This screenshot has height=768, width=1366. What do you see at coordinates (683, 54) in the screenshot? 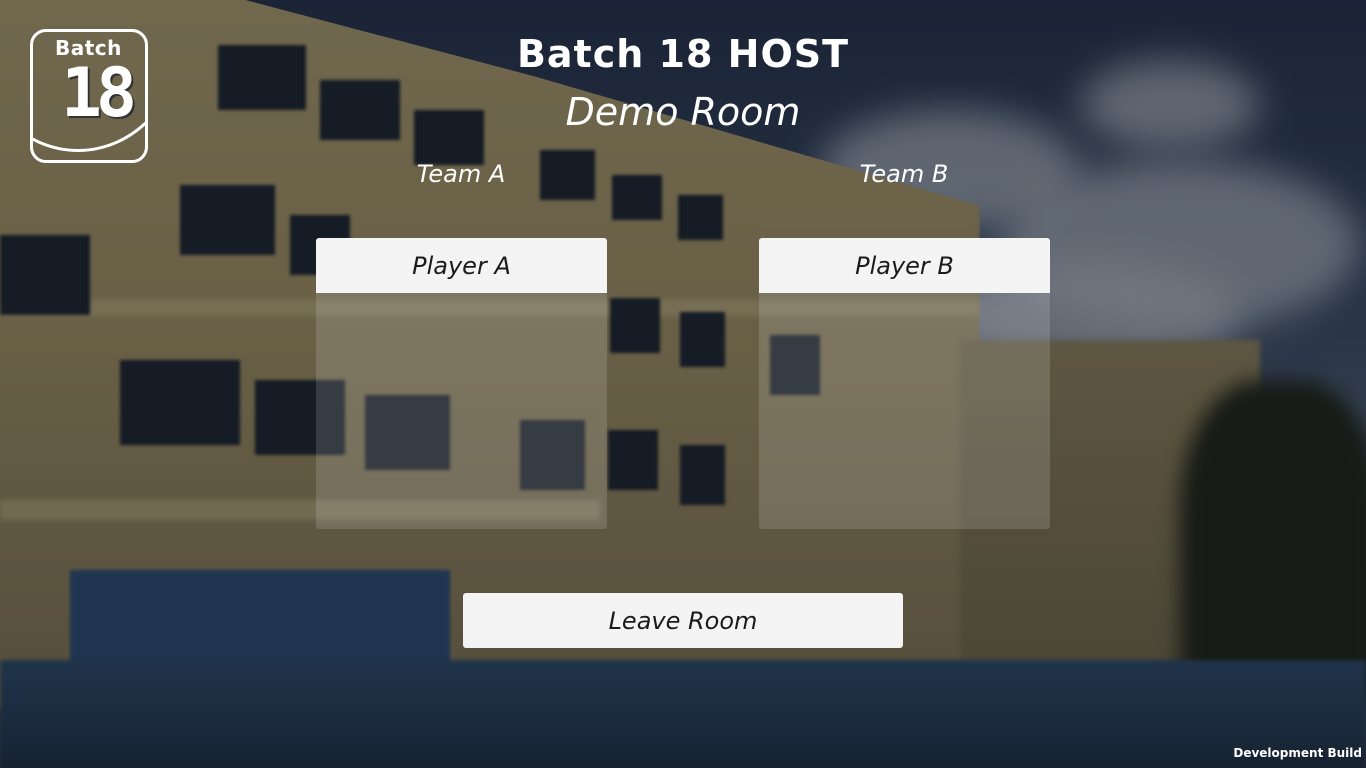
I see `host-title: Batch 18 HOST` at bounding box center [683, 54].